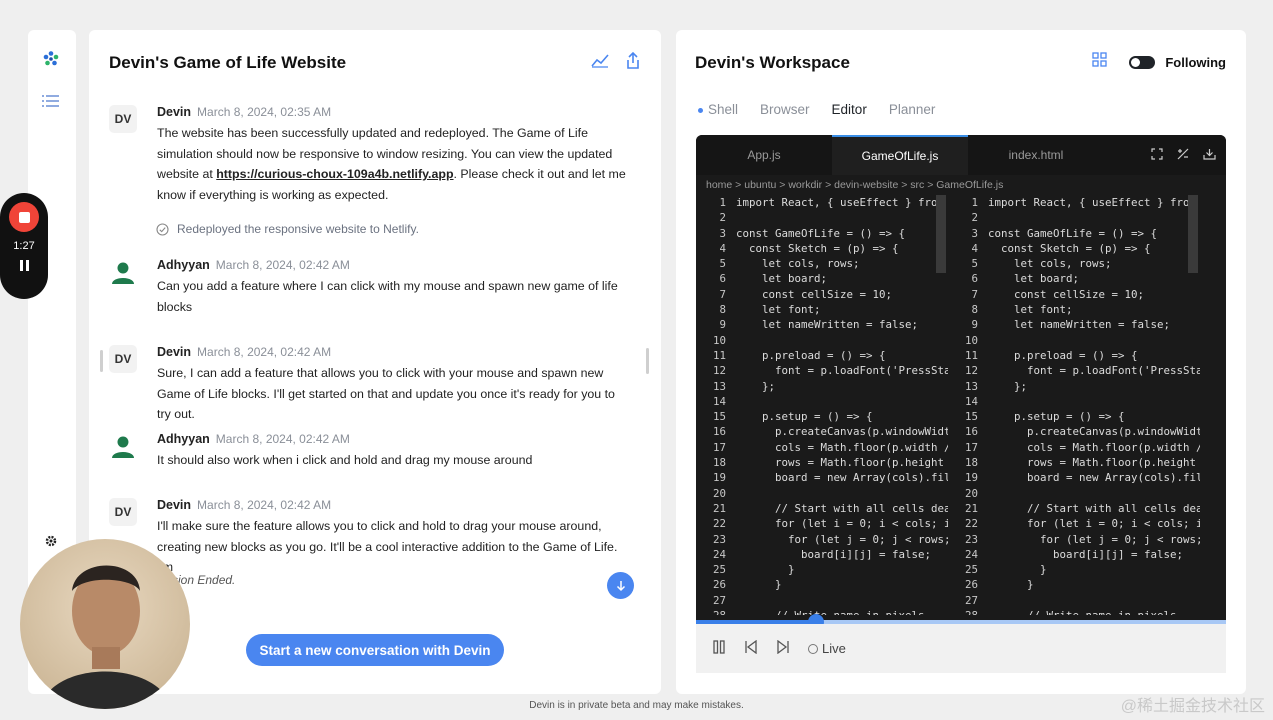 This screenshot has height=720, width=1273. I want to click on download-icon, so click(1209, 156).